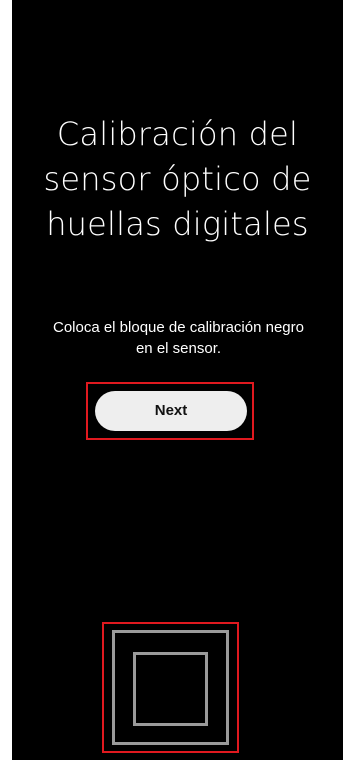  I want to click on instruction-line-2: en el sensor., so click(178, 348).